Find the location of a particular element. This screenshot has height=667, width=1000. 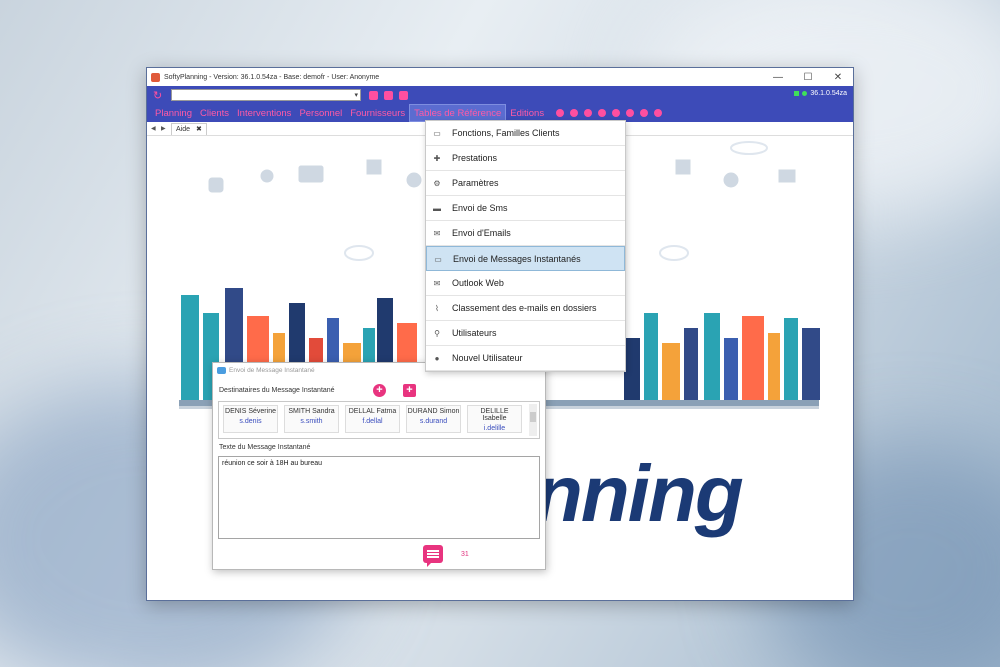

arrow-in-icon is located at coordinates (630, 113).